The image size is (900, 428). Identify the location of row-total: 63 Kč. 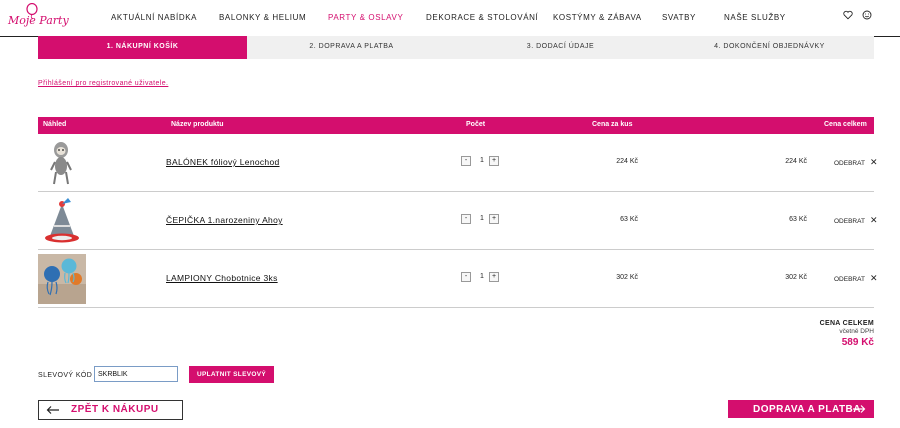
(798, 219).